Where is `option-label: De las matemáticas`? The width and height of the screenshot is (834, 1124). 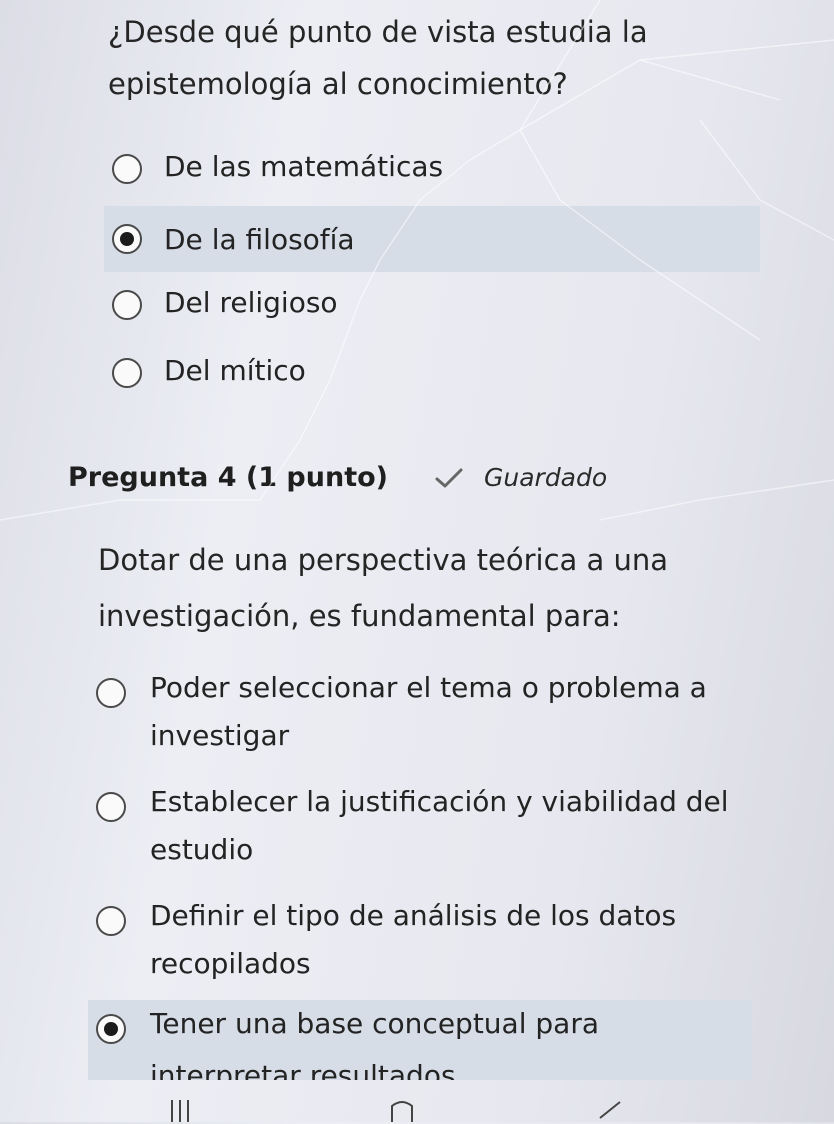 option-label: De las matemáticas is located at coordinates (304, 166).